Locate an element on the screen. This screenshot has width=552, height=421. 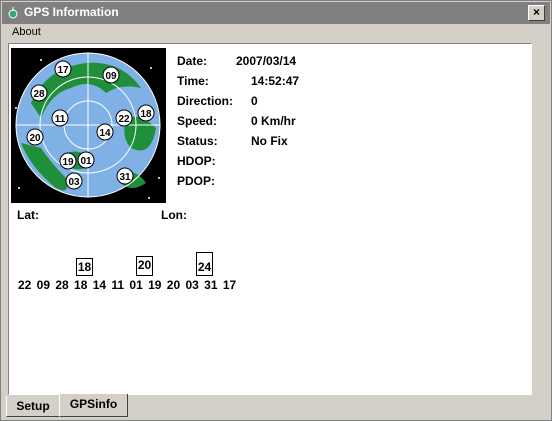
tab-setup: Setup is located at coordinates (33, 406).